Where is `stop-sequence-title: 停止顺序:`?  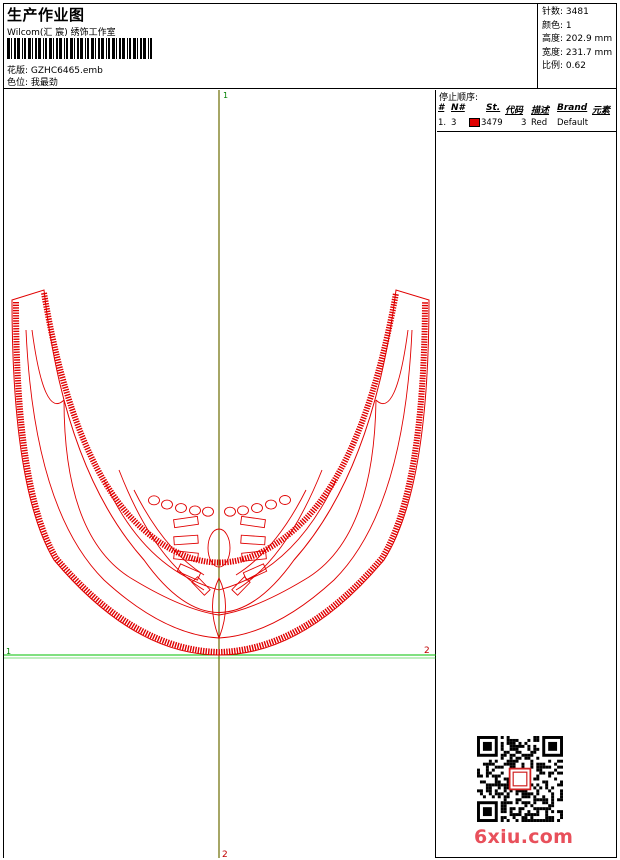
stop-sequence-title: 停止顺序: is located at coordinates (459, 98).